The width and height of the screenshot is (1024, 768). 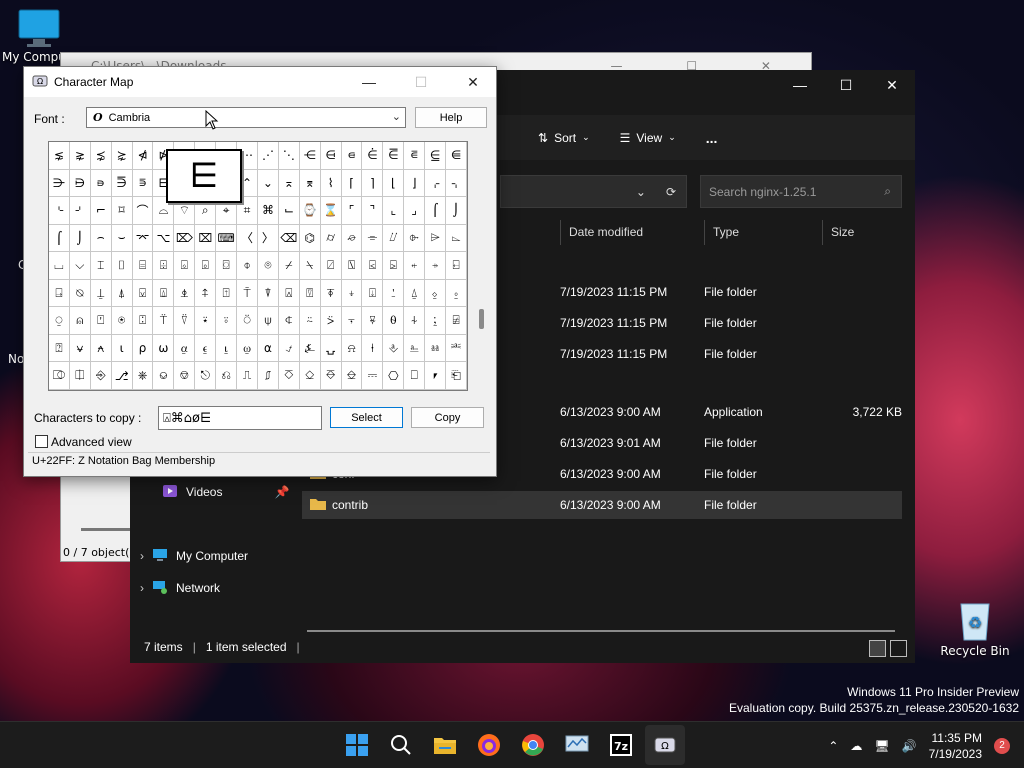 I want to click on character-cell: ⌹, so click(x=164, y=266).